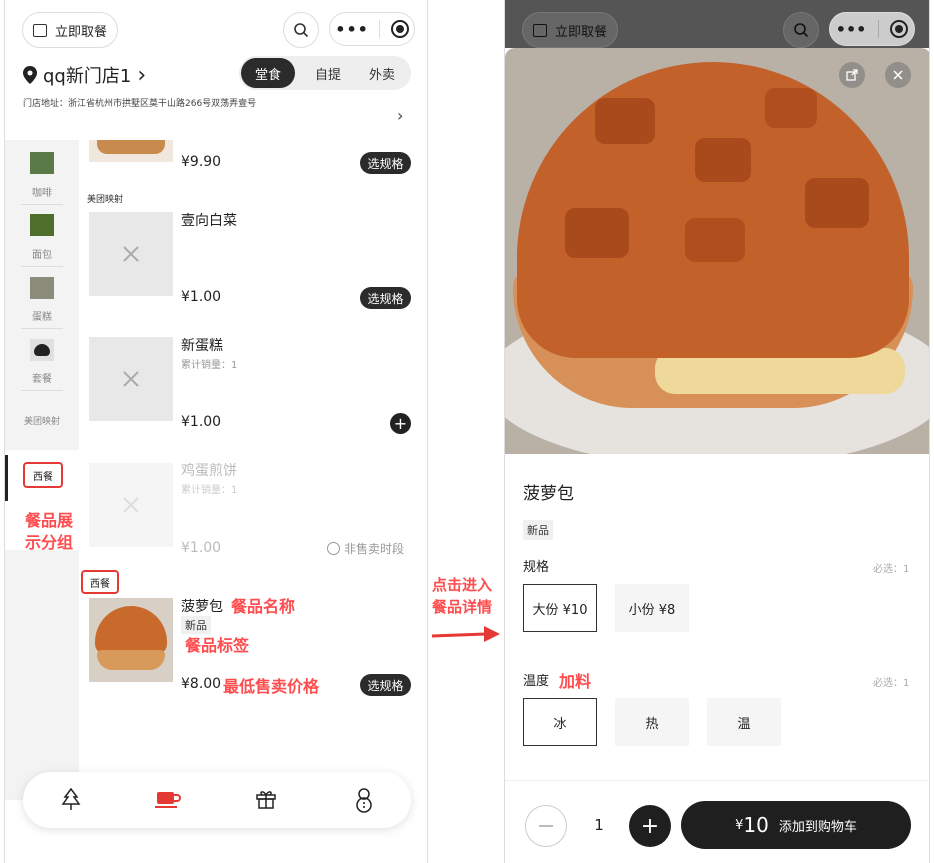  I want to click on section-western-label: 西餐, so click(100, 582).